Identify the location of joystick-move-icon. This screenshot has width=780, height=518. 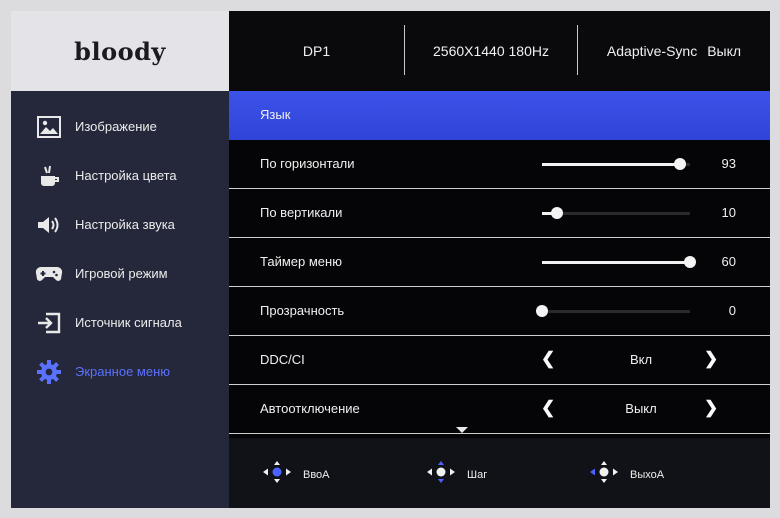
(441, 474).